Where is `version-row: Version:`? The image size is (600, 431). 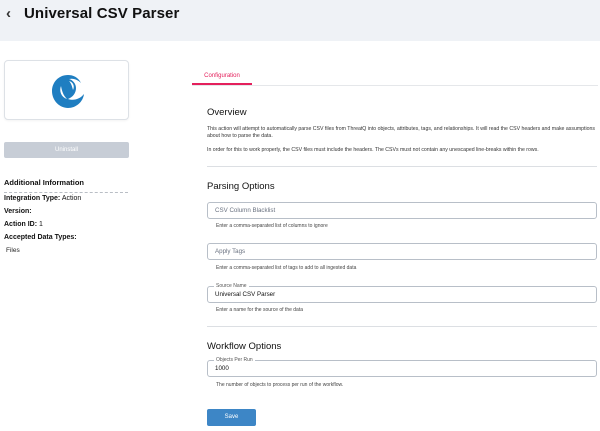 version-row: Version: is located at coordinates (18, 211).